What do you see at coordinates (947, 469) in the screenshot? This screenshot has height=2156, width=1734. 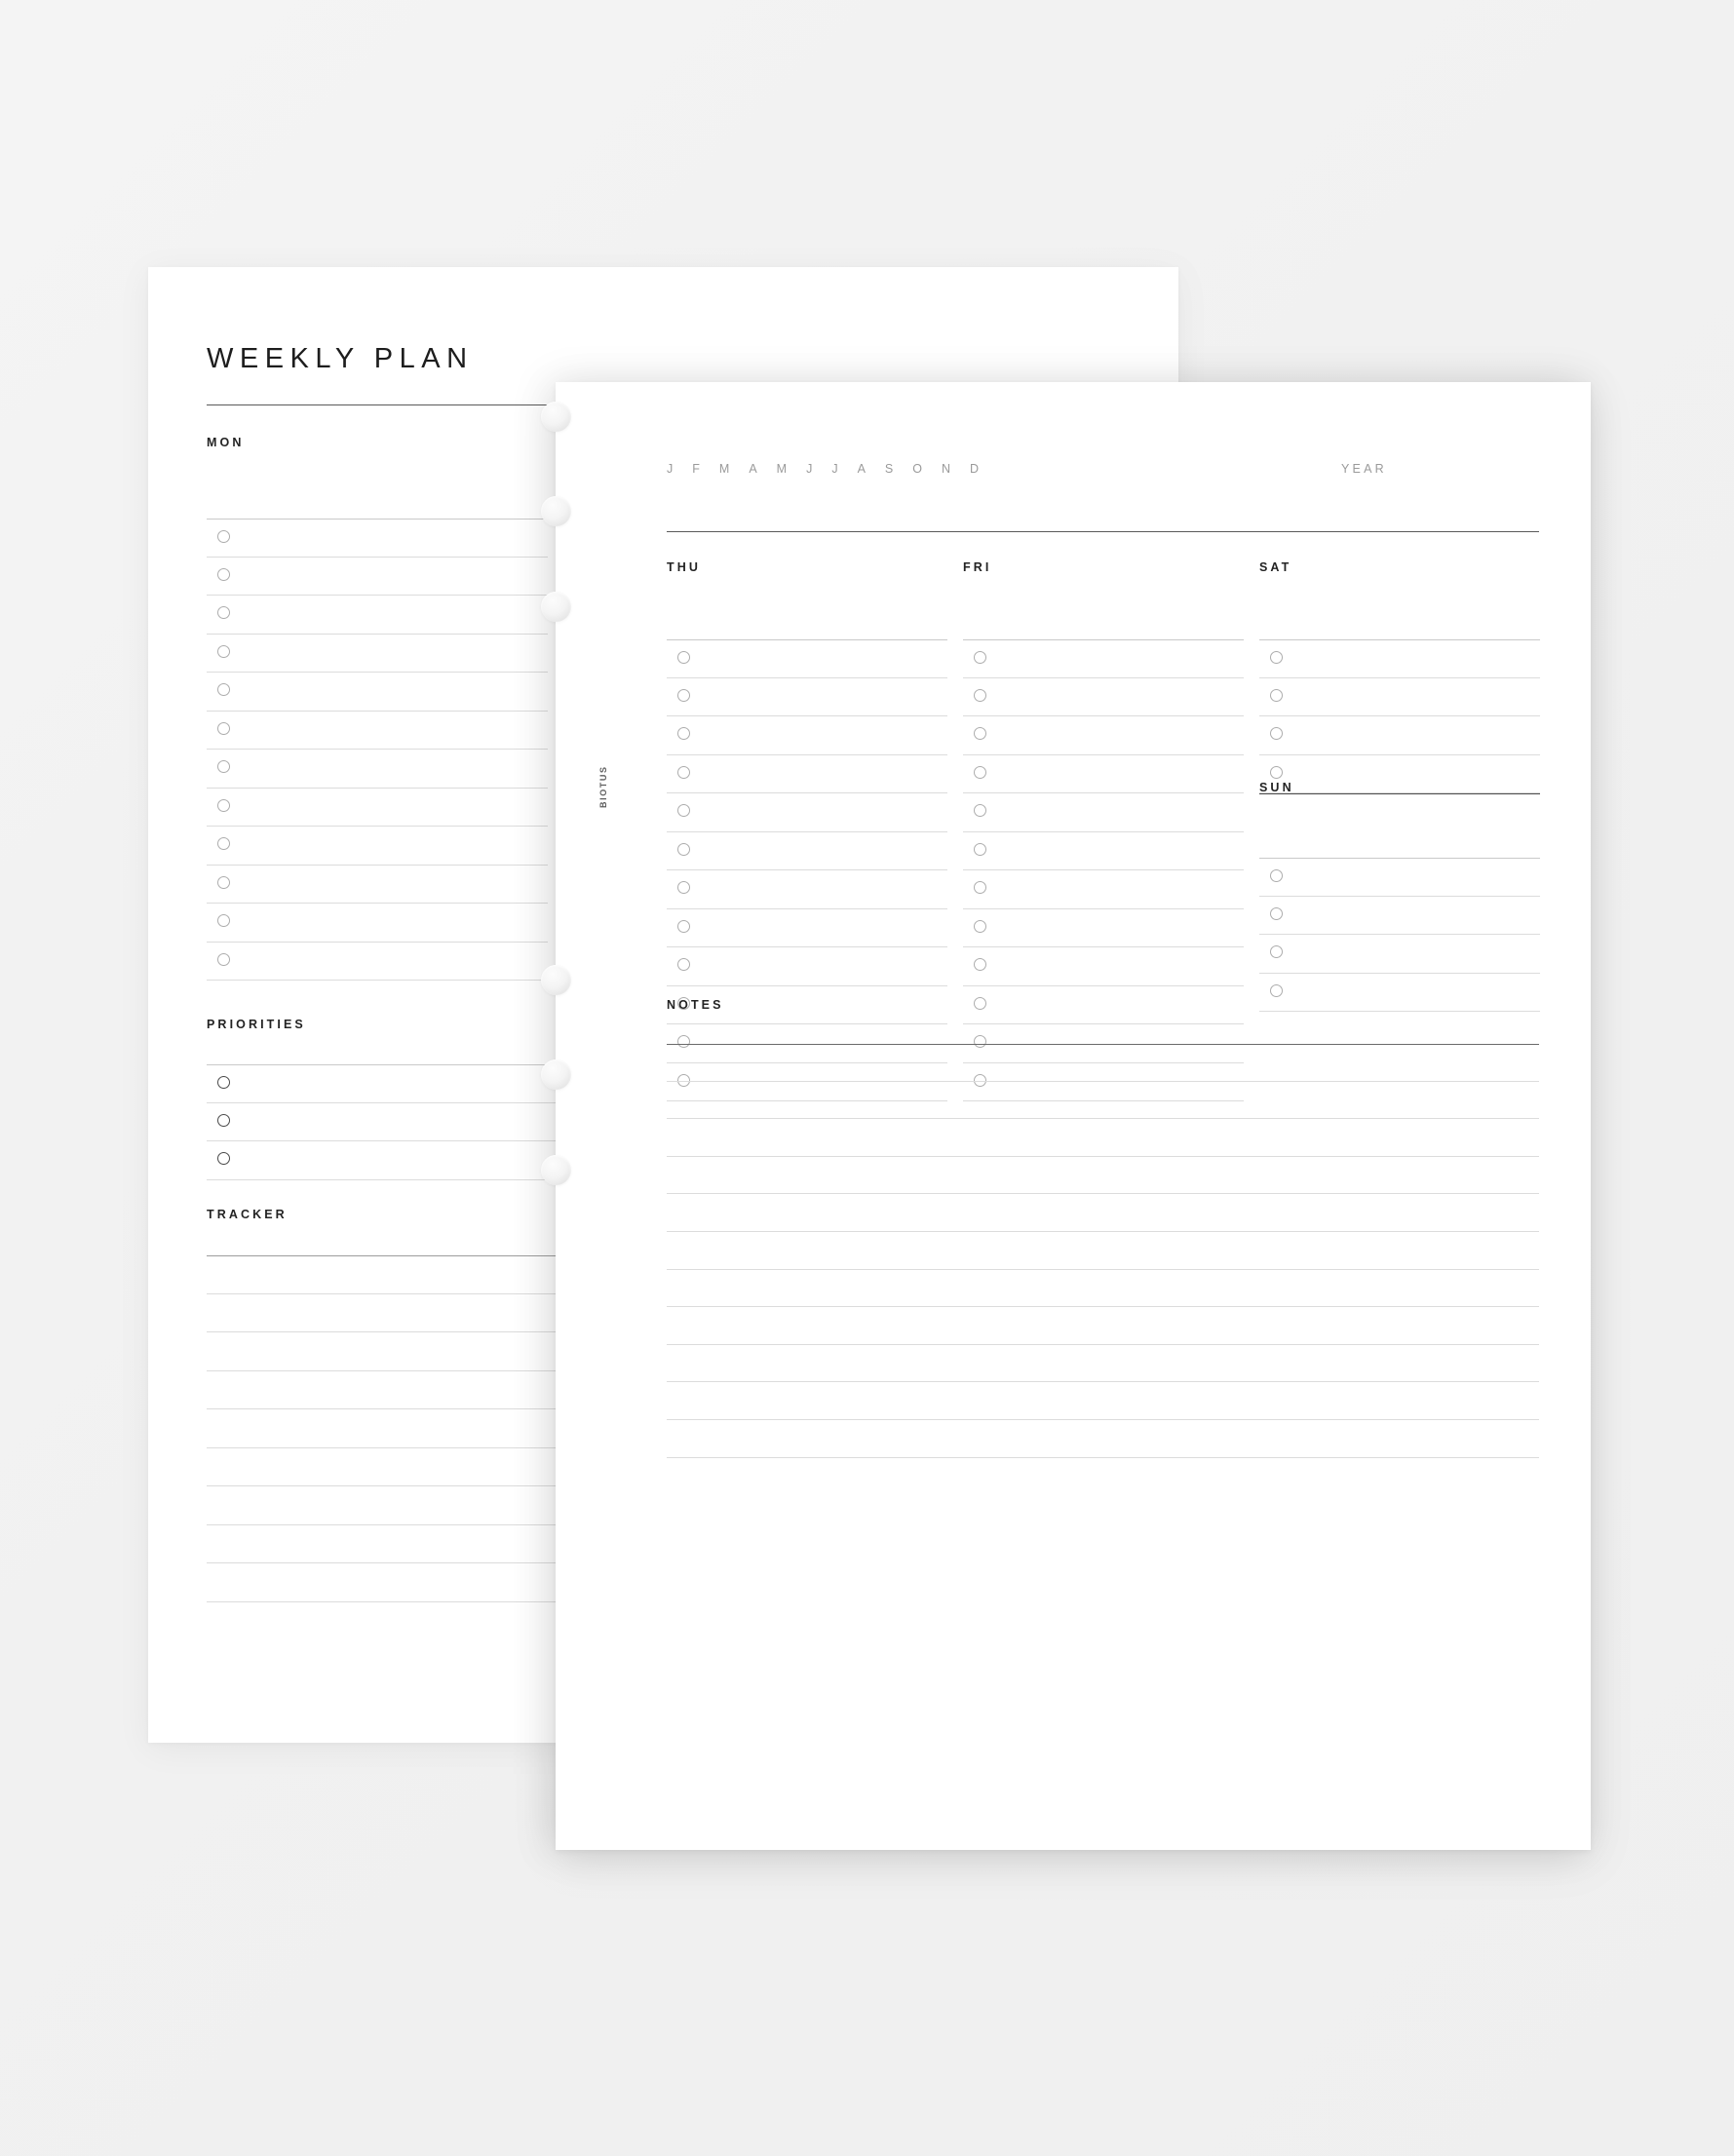 I see `month-initial: N` at bounding box center [947, 469].